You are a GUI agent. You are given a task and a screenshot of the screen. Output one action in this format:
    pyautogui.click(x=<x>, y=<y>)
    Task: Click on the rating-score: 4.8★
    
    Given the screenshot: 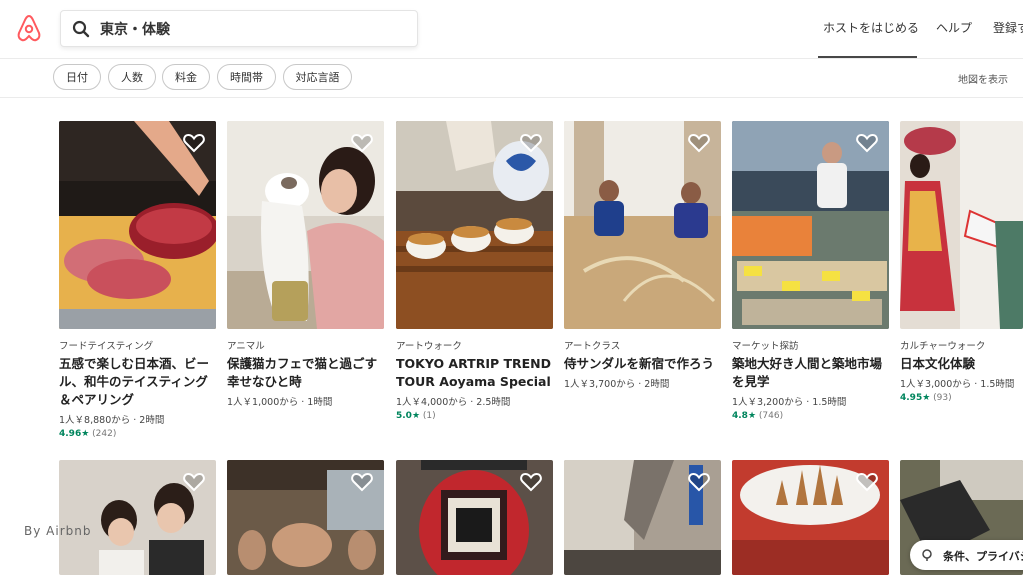 What is the action you would take?
    pyautogui.click(x=744, y=416)
    